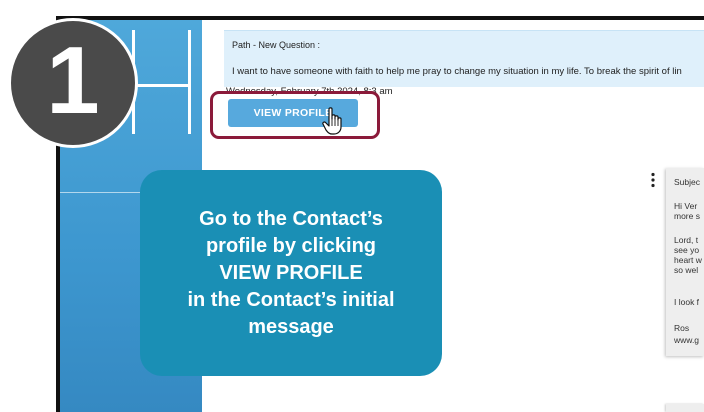 Image resolution: width=704 pixels, height=412 pixels. Describe the element at coordinates (686, 240) in the screenshot. I see `reply-line: Lord, t` at that location.